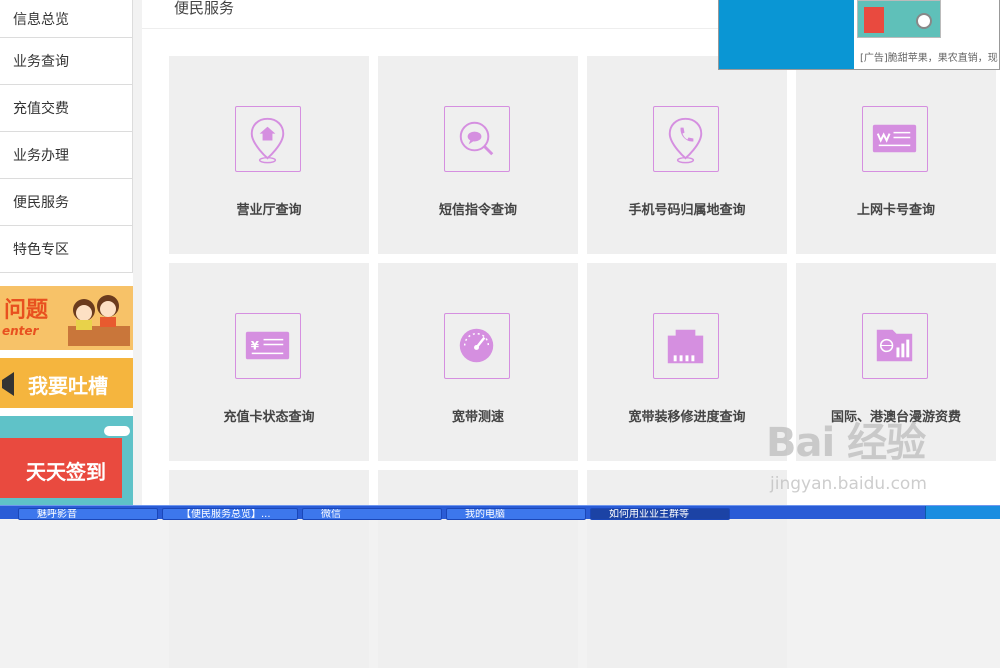 The height and width of the screenshot is (668, 1000). What do you see at coordinates (929, 56) in the screenshot?
I see `ad-text: [广告]脆甜苹果，果农直销，现` at bounding box center [929, 56].